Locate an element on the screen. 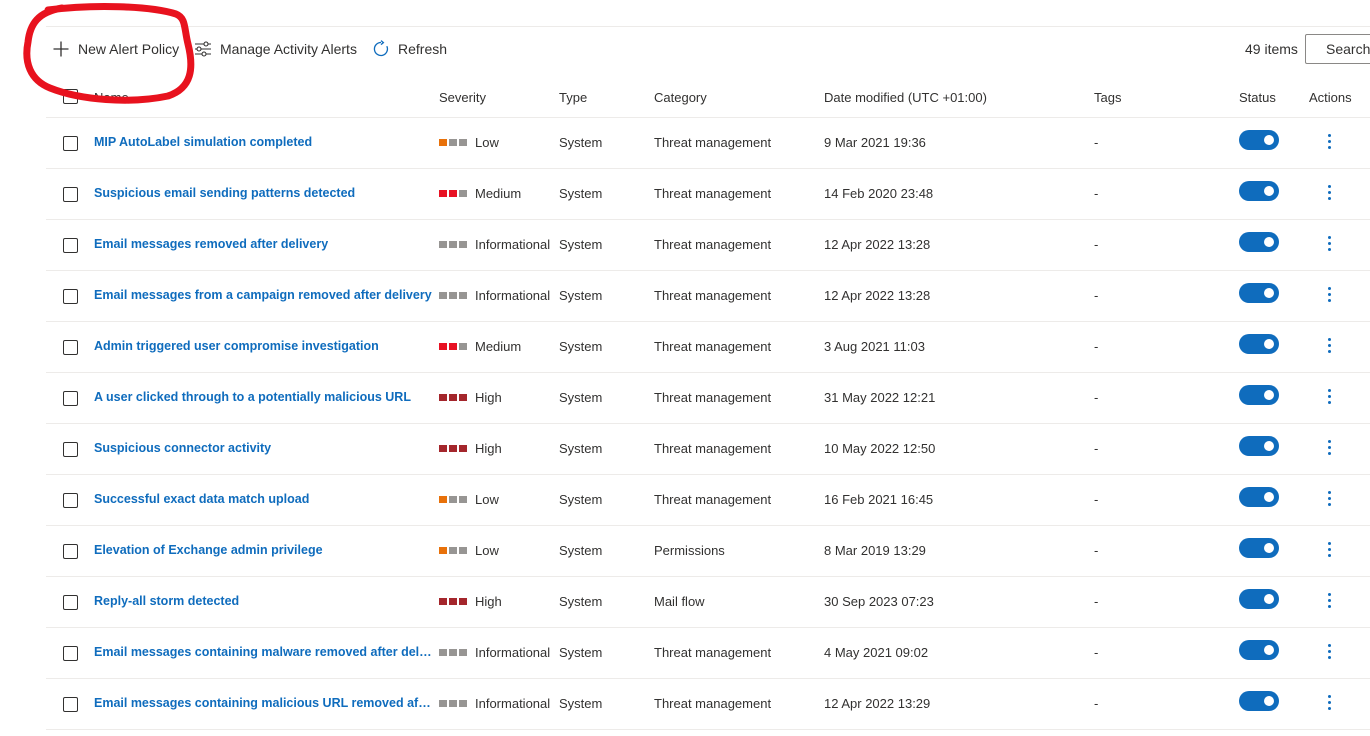  column-header-category: Category is located at coordinates (680, 97).